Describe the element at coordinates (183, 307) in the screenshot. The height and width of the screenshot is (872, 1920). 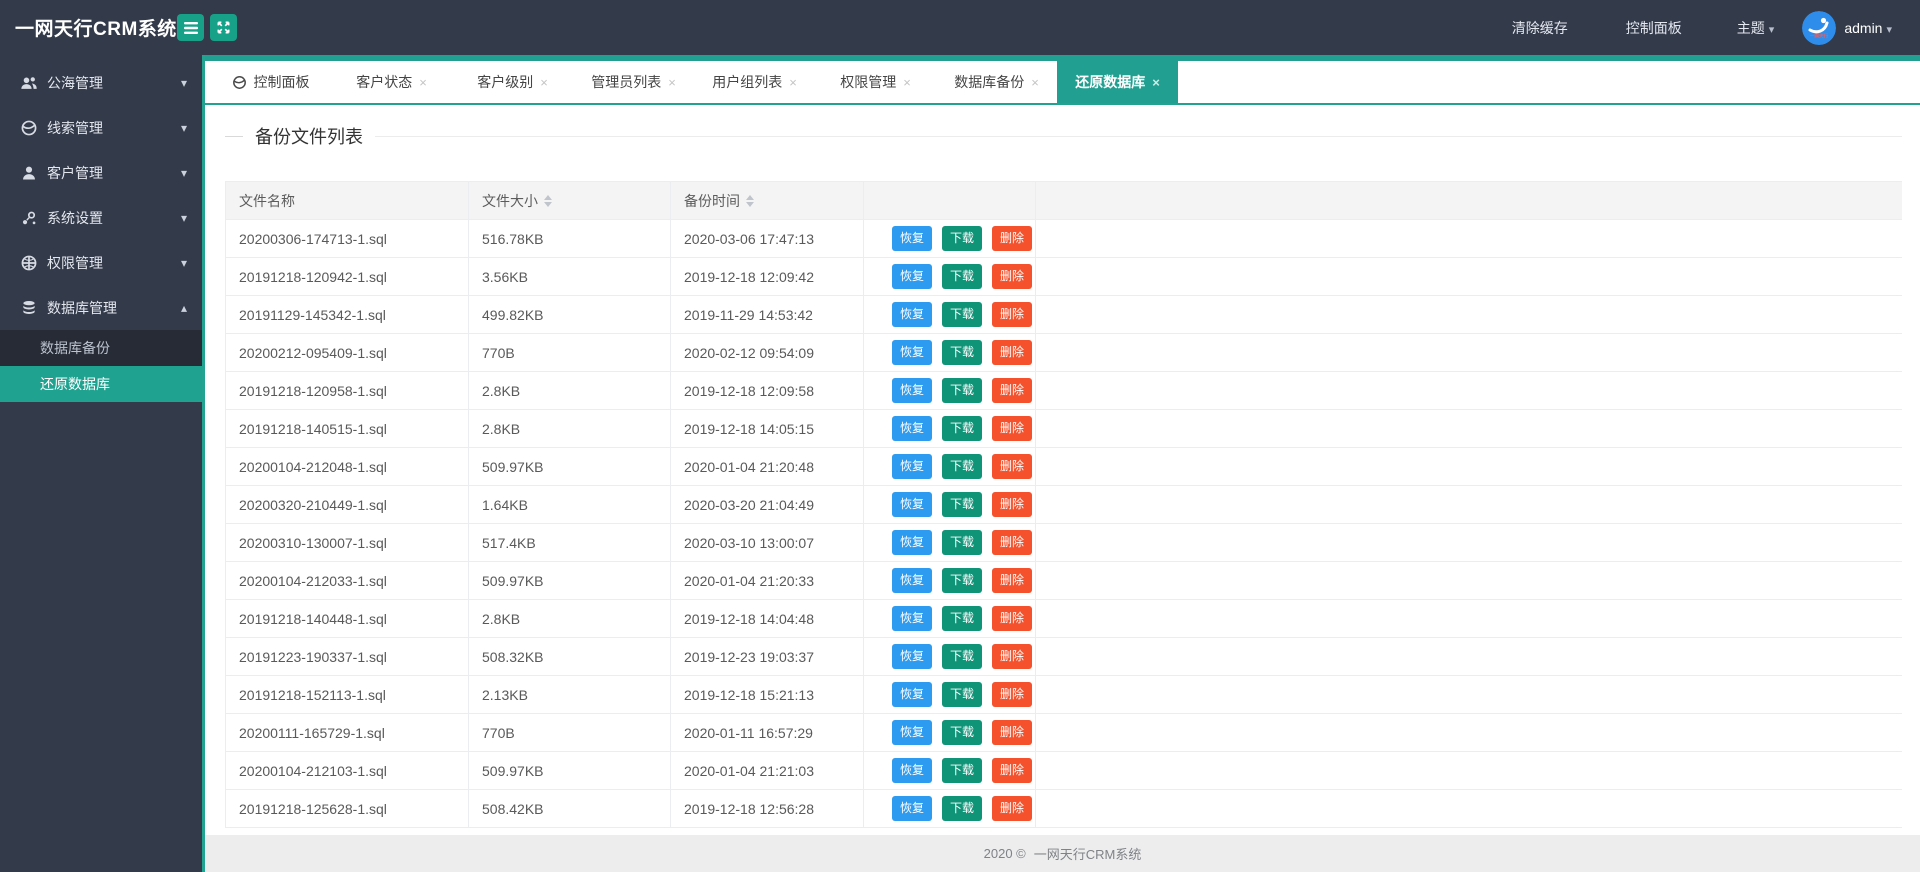
I see `chevron-up-icon: ▴` at that location.